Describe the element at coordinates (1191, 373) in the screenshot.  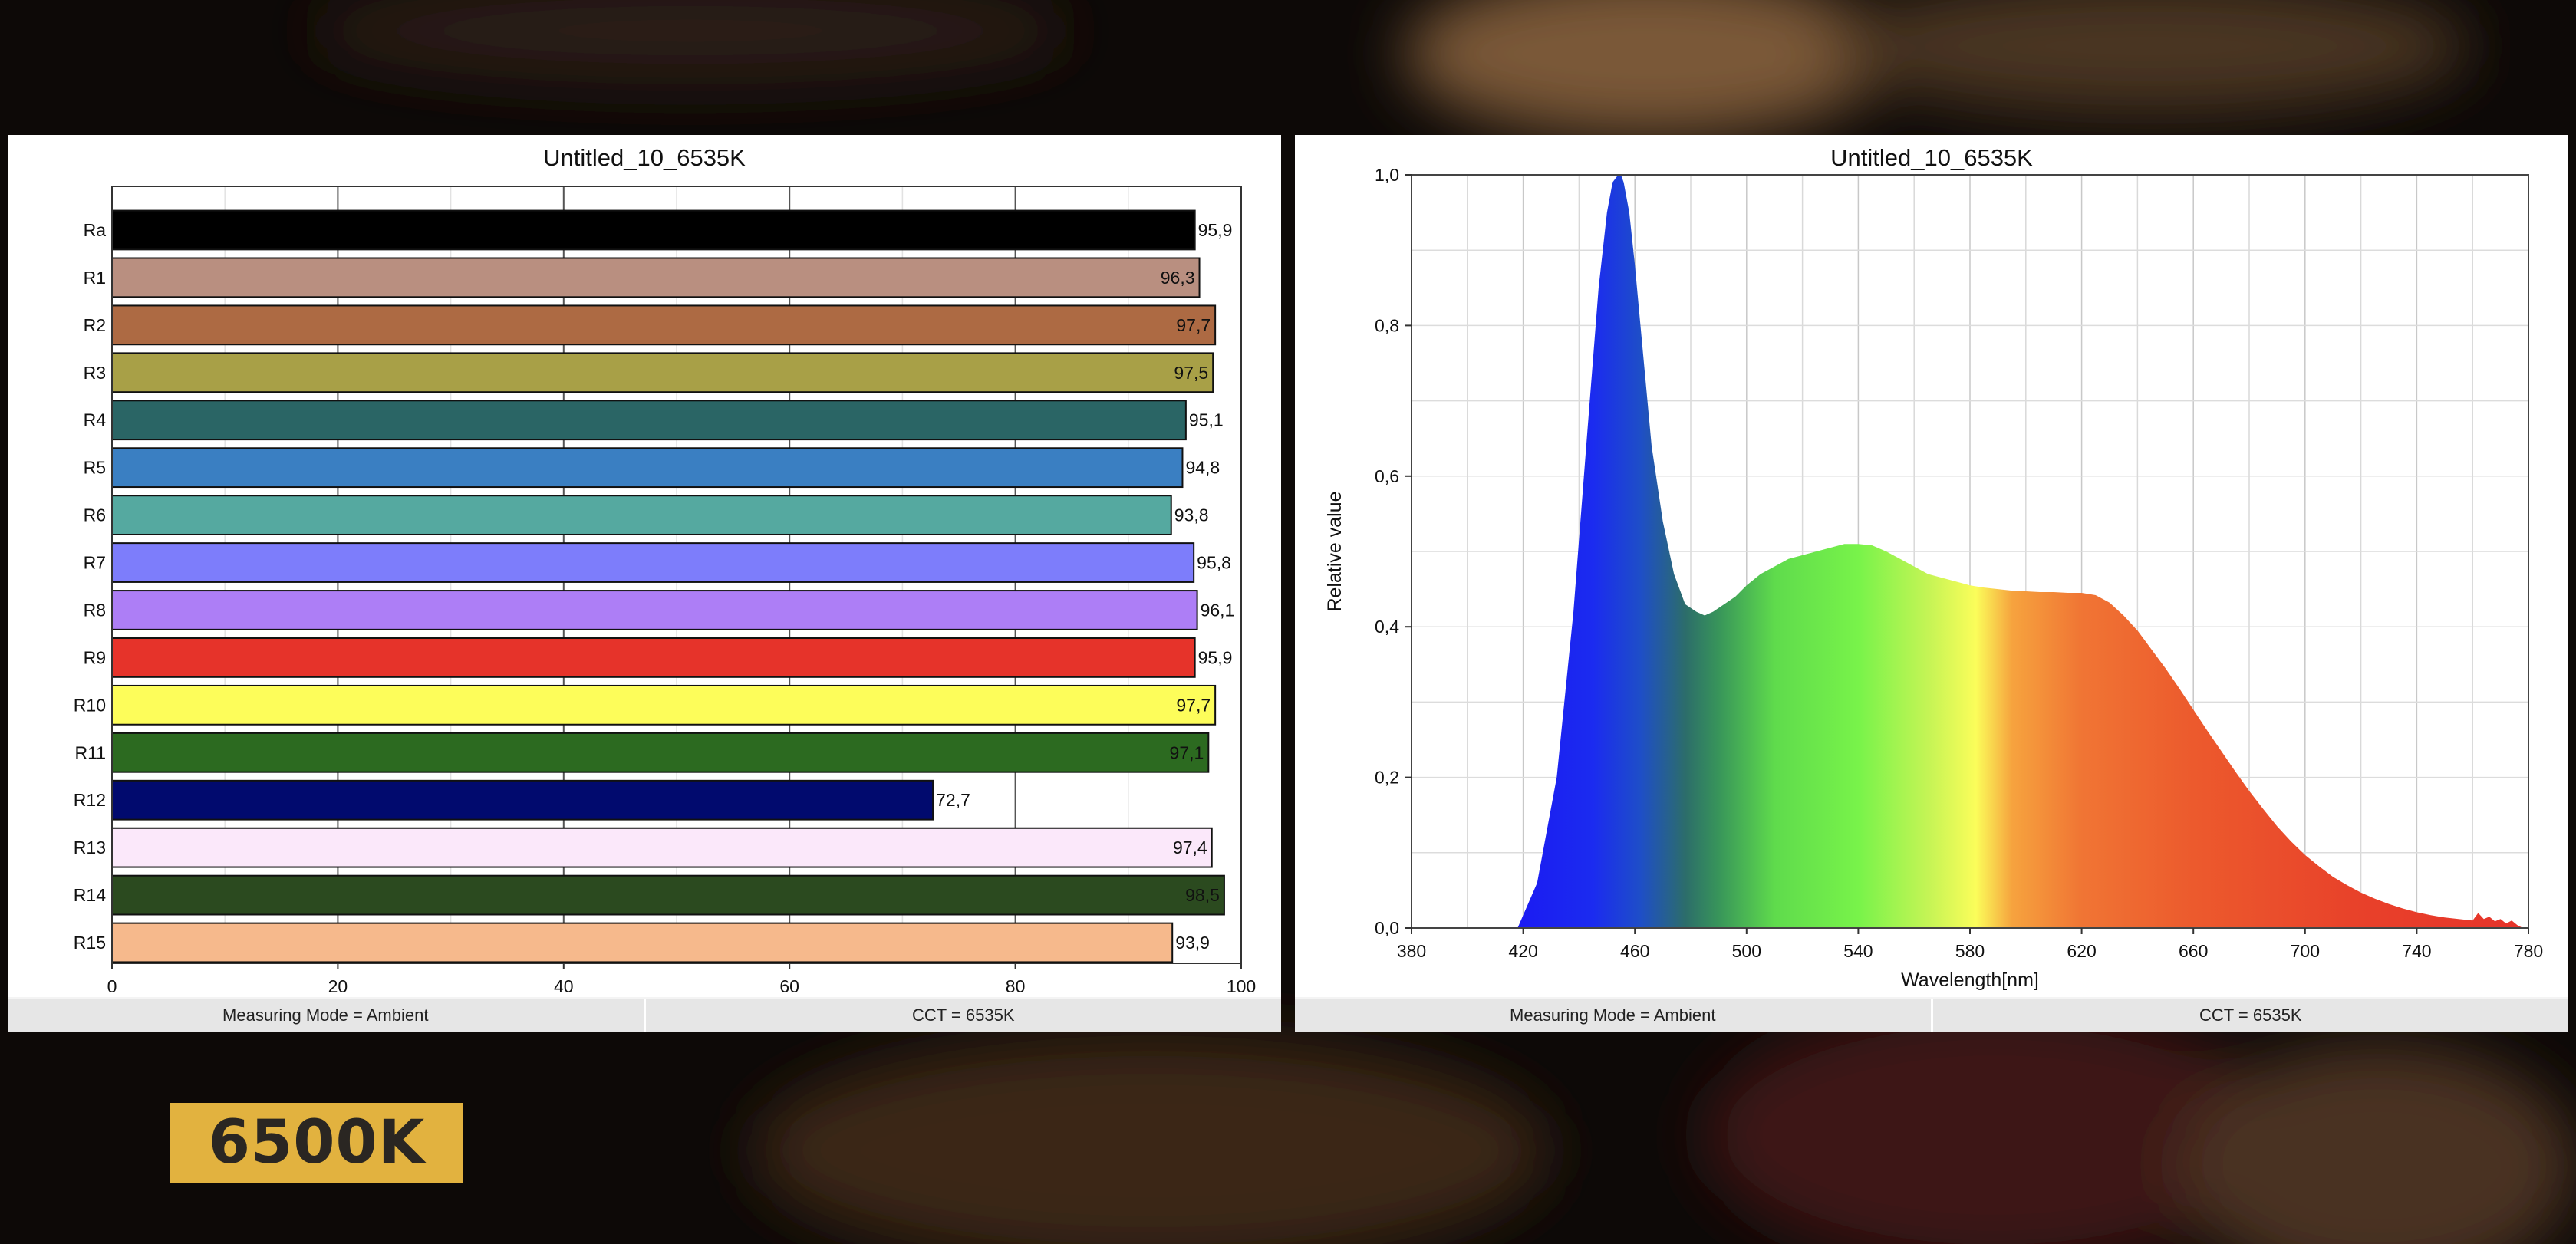
I see `value-label: 97,5` at that location.